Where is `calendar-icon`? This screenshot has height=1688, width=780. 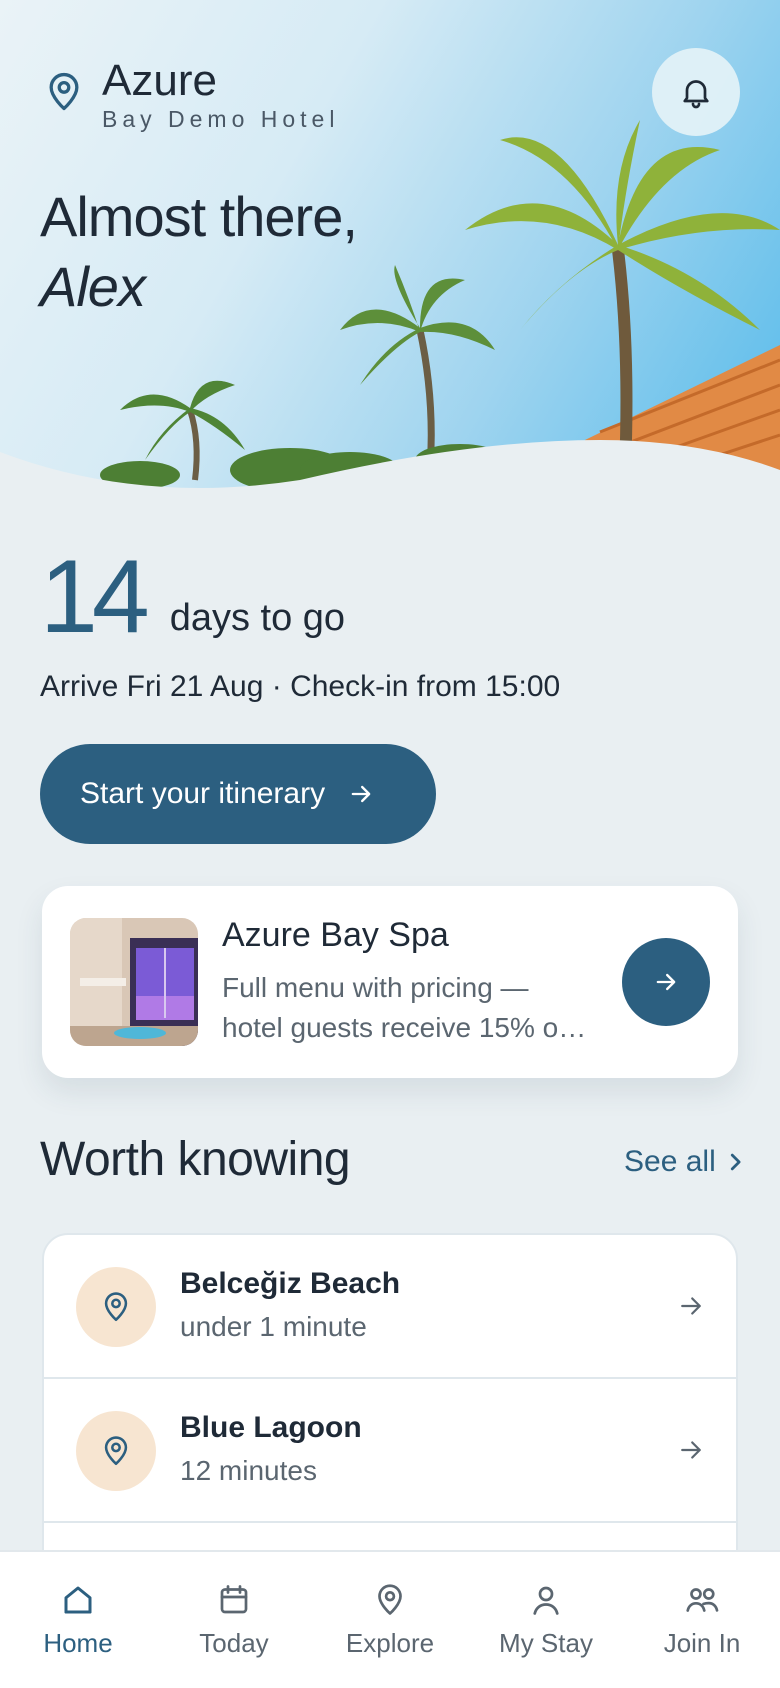 calendar-icon is located at coordinates (234, 1599).